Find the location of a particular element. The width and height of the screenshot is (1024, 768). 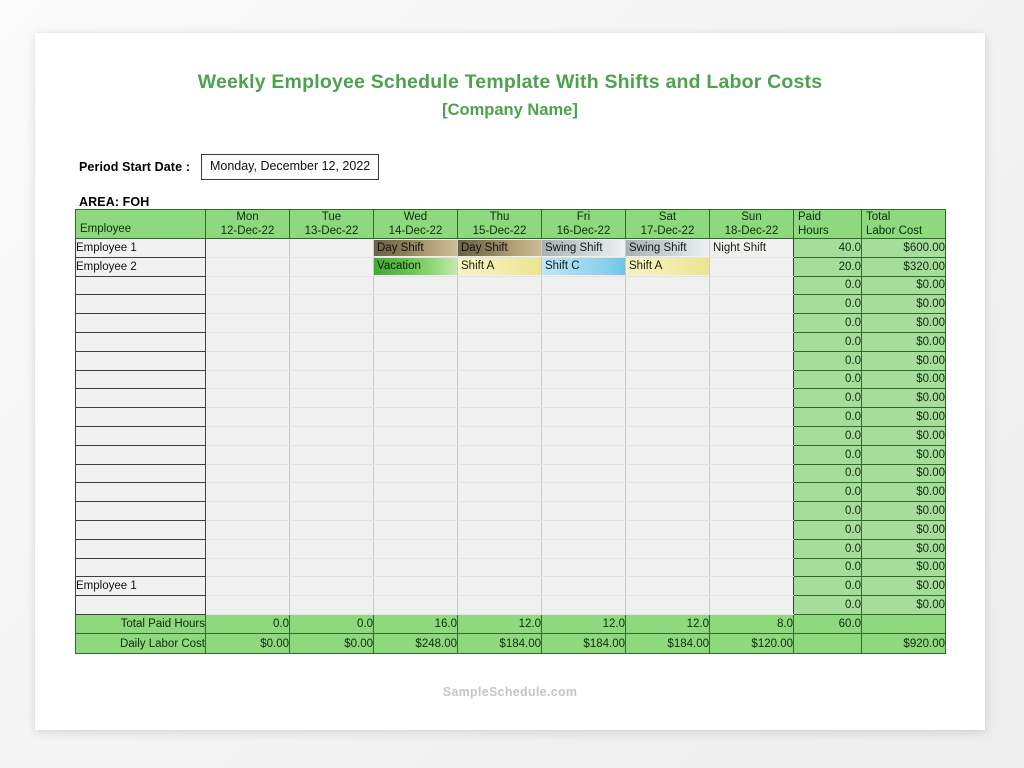

employee-name-cell: Employee 2 is located at coordinates (140, 266).